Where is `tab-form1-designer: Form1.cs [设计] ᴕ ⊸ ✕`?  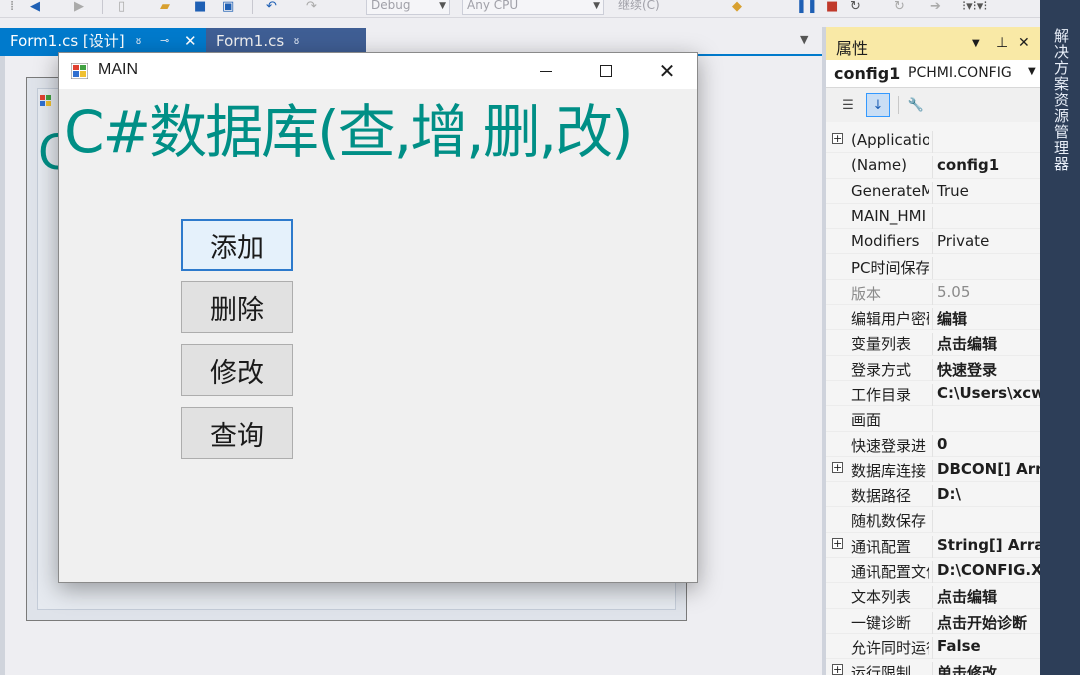 tab-form1-designer: Form1.cs [设计] ᴕ ⊸ ✕ is located at coordinates (103, 41).